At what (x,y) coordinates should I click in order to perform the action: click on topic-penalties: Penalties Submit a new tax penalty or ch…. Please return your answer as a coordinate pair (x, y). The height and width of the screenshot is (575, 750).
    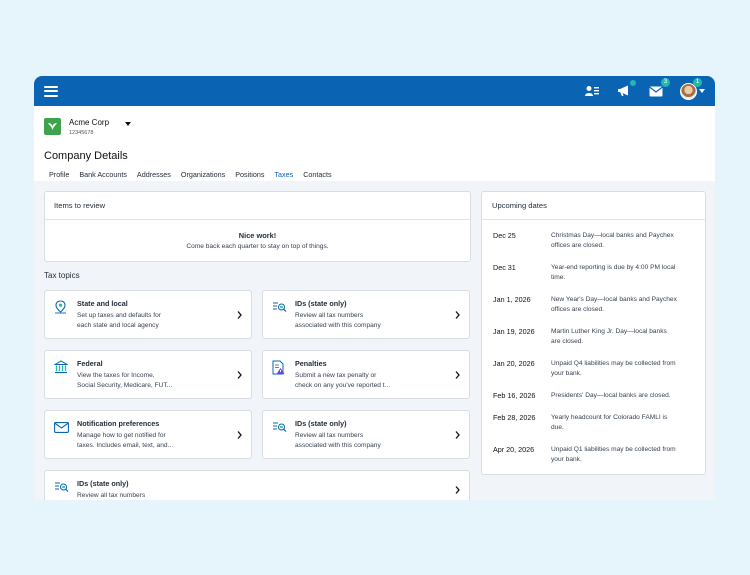
    Looking at the image, I should click on (366, 374).